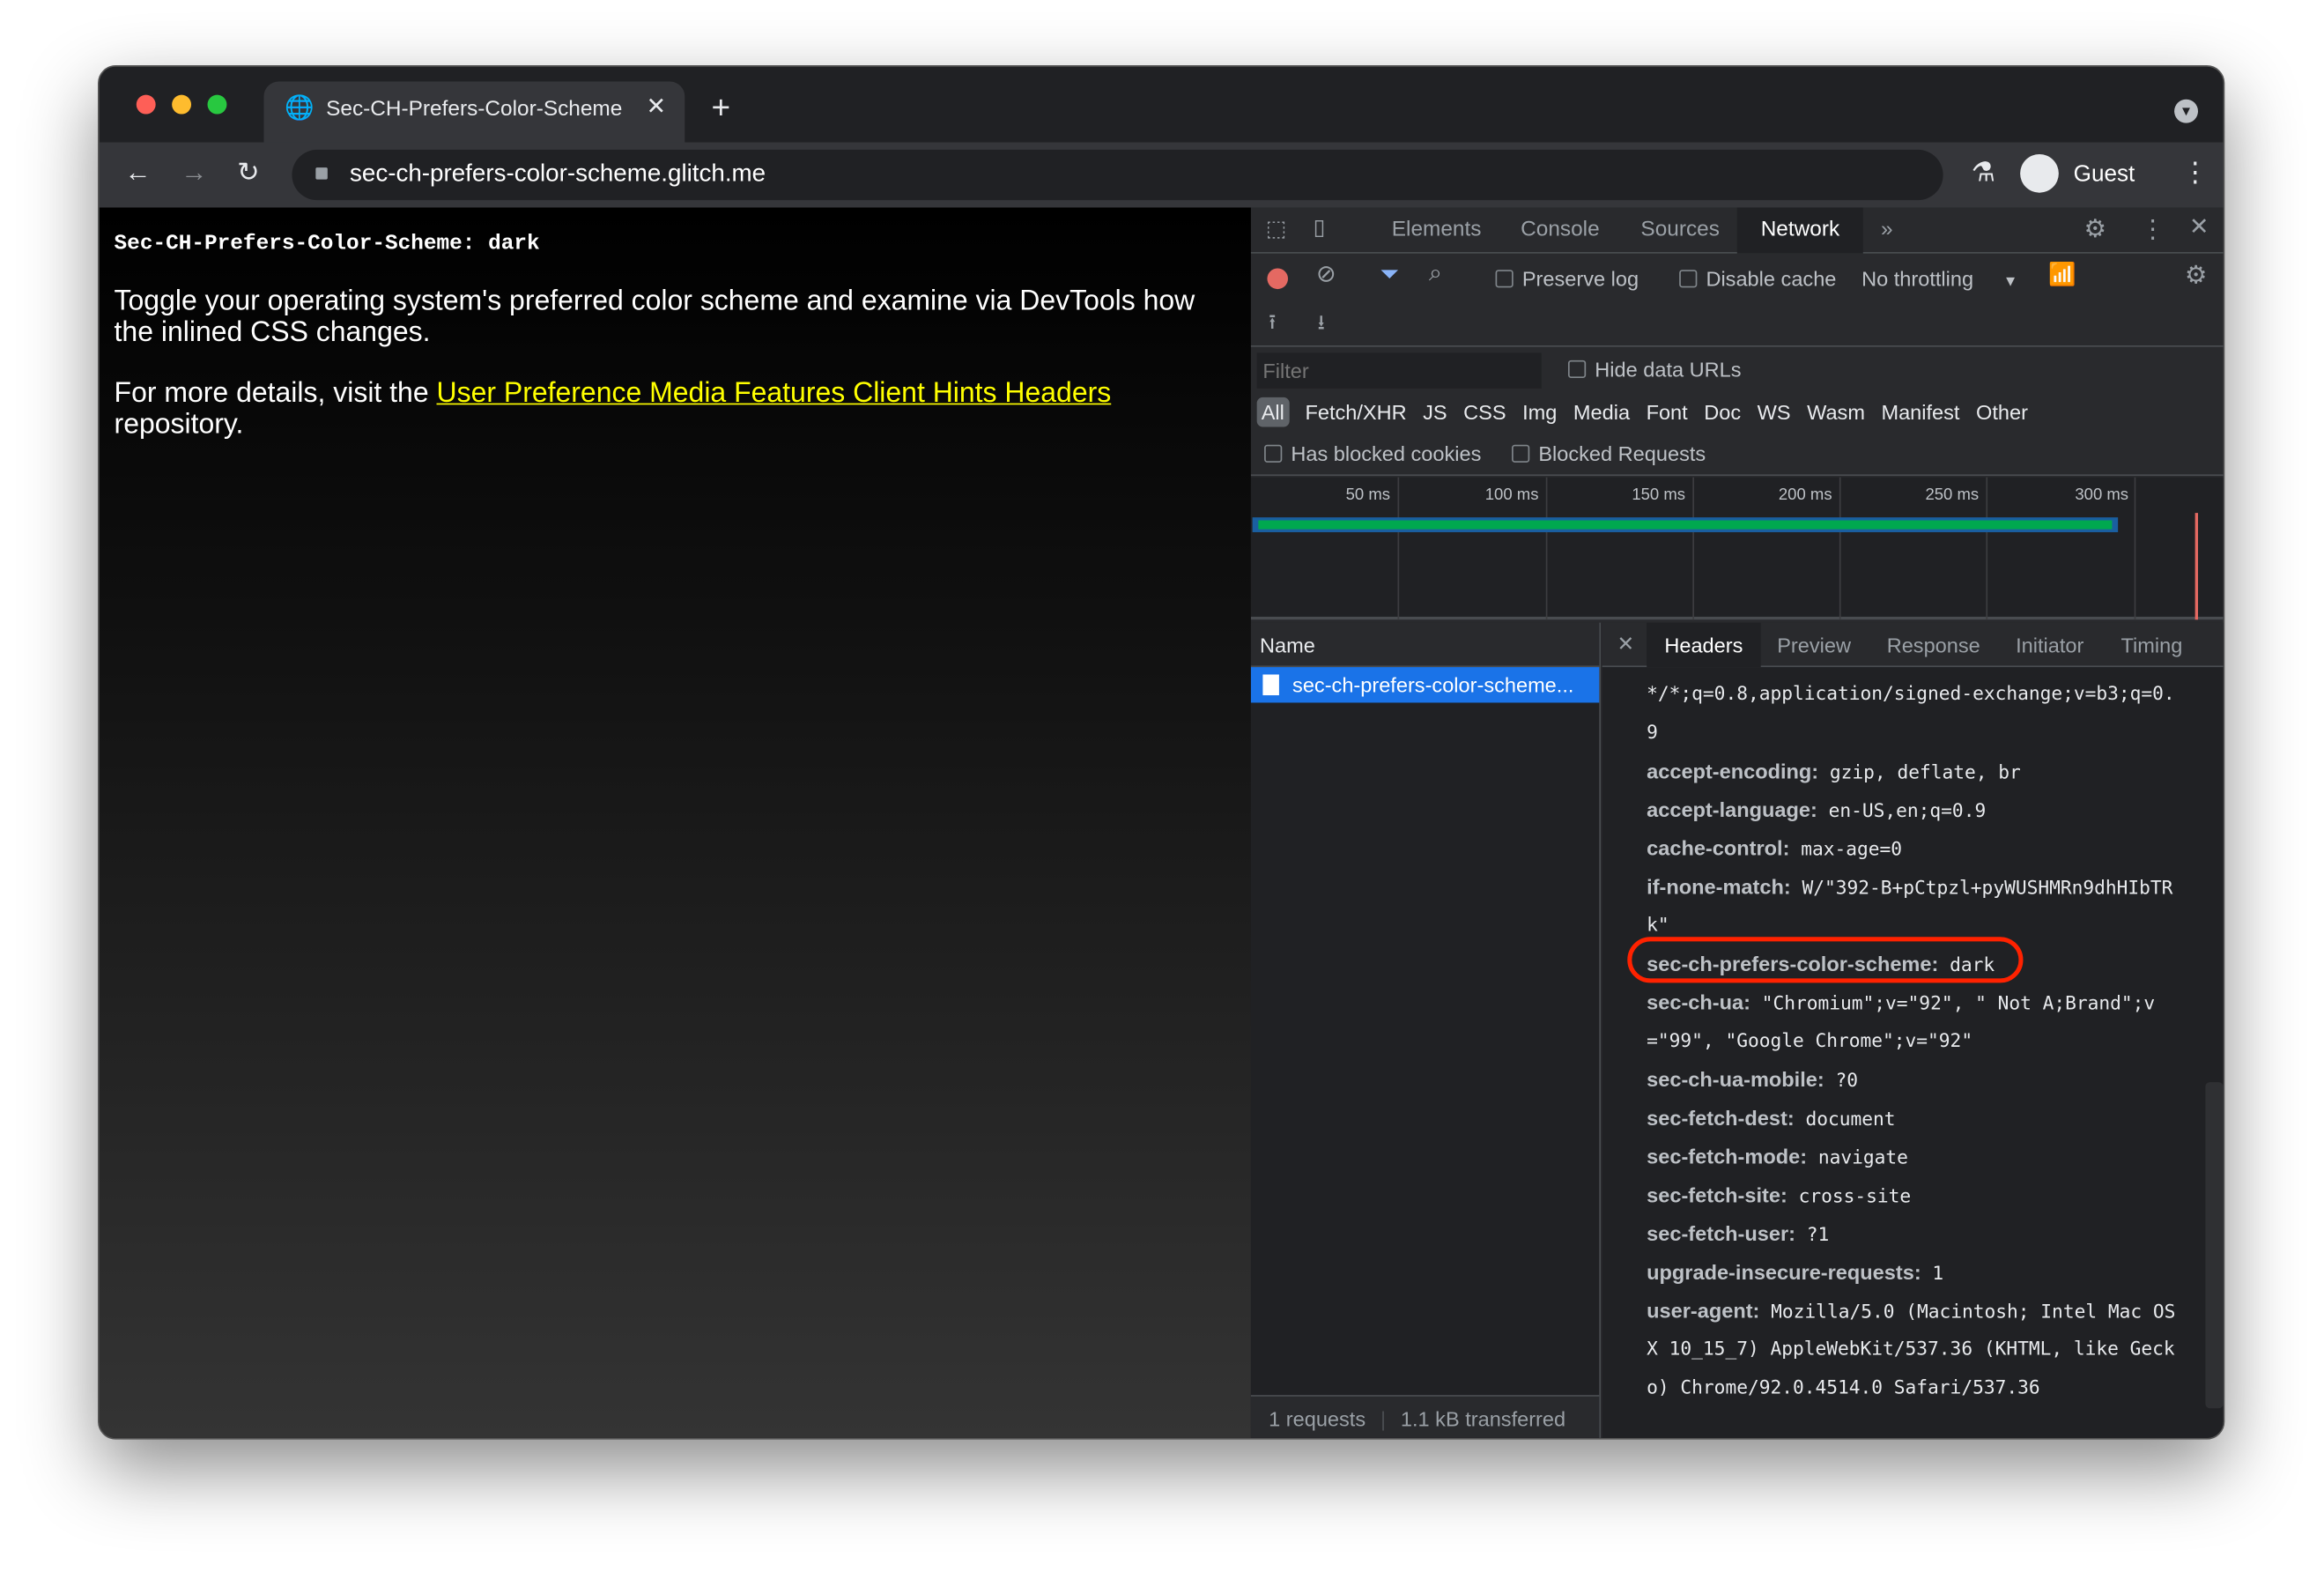  I want to click on close-window-button, so click(146, 104).